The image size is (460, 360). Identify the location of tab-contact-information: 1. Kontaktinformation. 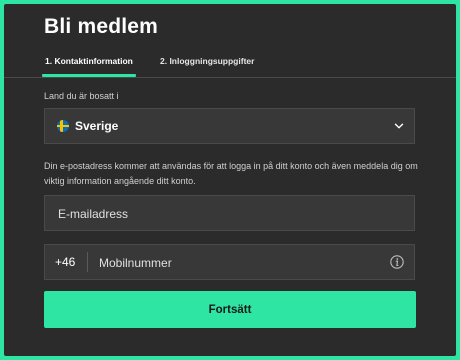
(89, 65).